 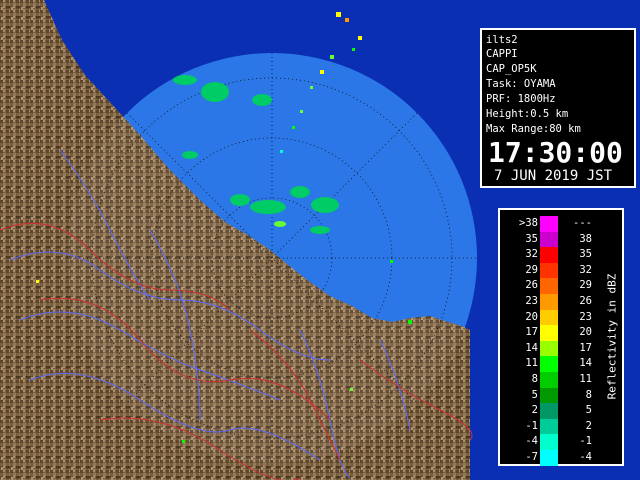 What do you see at coordinates (585, 441) in the screenshot?
I see `legend-high-value: -1` at bounding box center [585, 441].